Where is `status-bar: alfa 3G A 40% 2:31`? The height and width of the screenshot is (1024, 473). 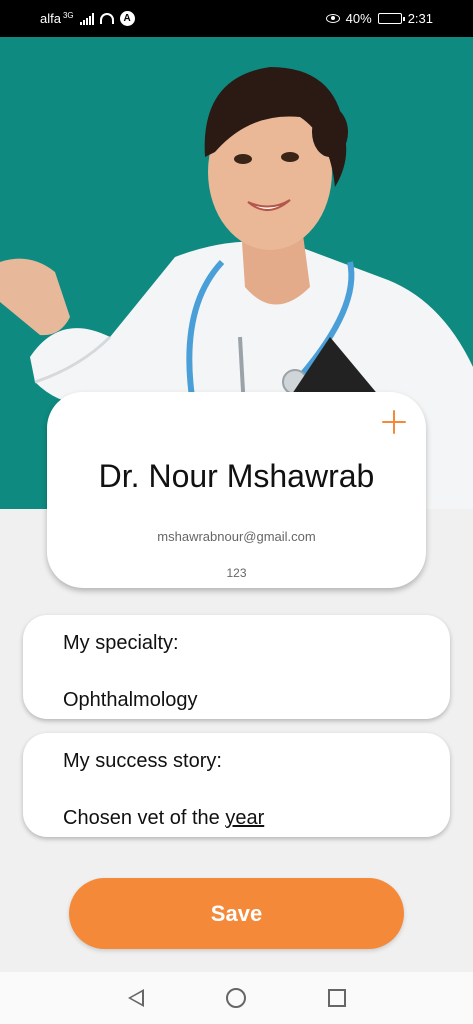
status-bar: alfa 3G A 40% 2:31 is located at coordinates (236, 18).